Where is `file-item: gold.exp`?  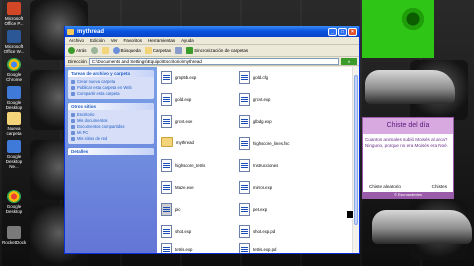
file-item: gold.exp is located at coordinates (197, 99).